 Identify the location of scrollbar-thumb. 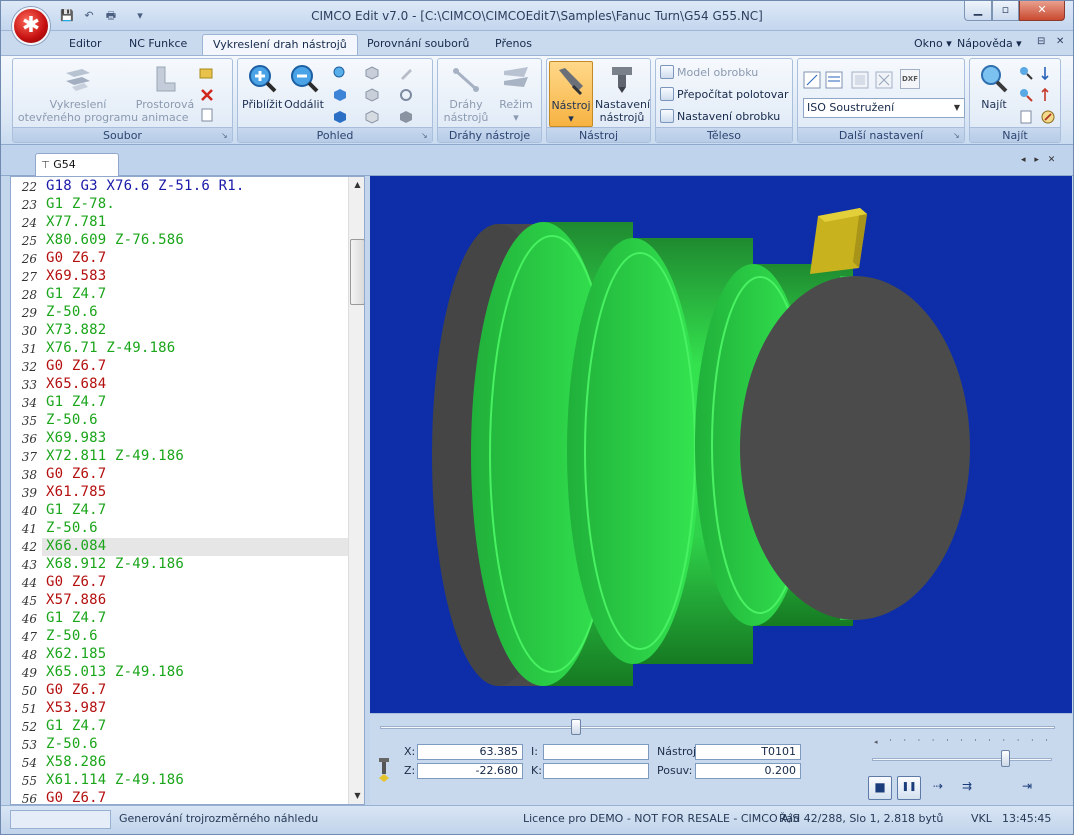
(357, 272).